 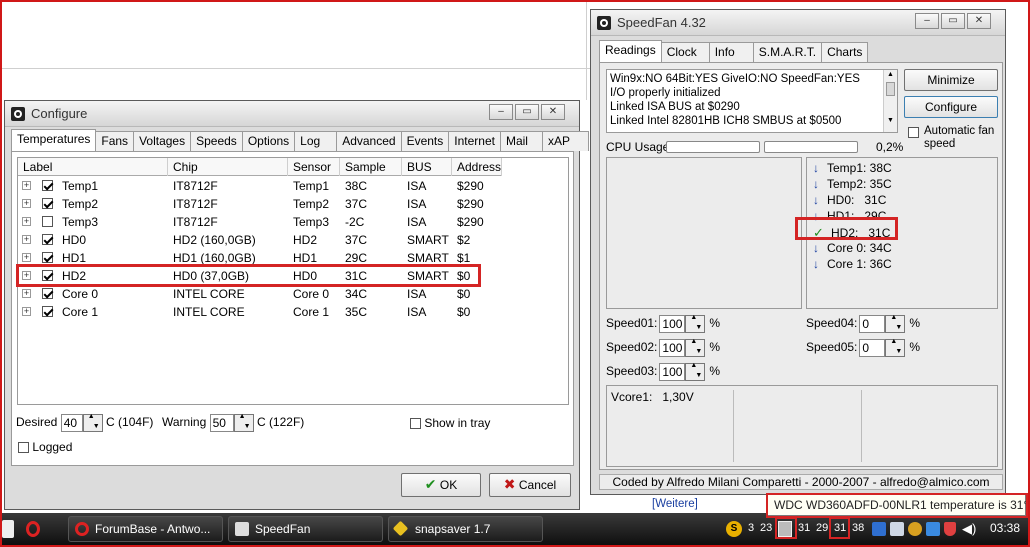 What do you see at coordinates (565, 141) in the screenshot?
I see `tab-xap: xAP` at bounding box center [565, 141].